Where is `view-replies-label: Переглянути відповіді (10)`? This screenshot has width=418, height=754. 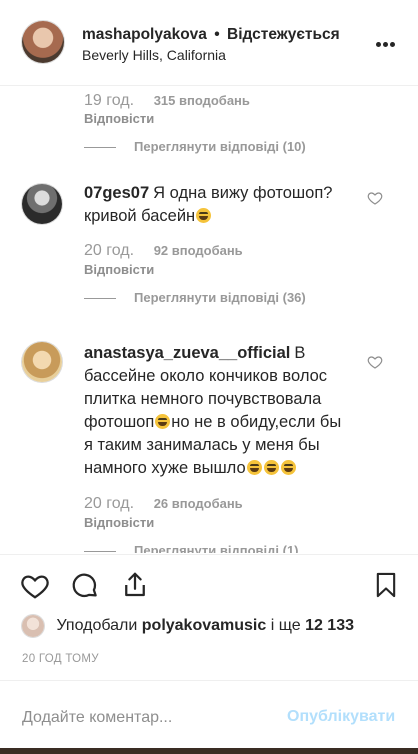
view-replies-label: Переглянути відповіді (10) is located at coordinates (220, 146).